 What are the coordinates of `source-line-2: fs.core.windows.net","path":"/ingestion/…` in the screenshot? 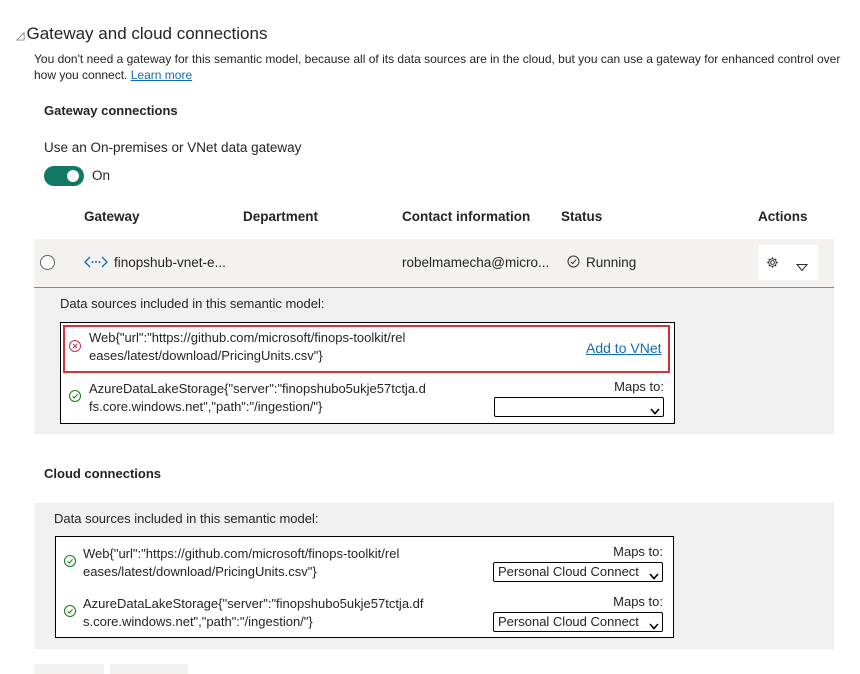 It's located at (206, 406).